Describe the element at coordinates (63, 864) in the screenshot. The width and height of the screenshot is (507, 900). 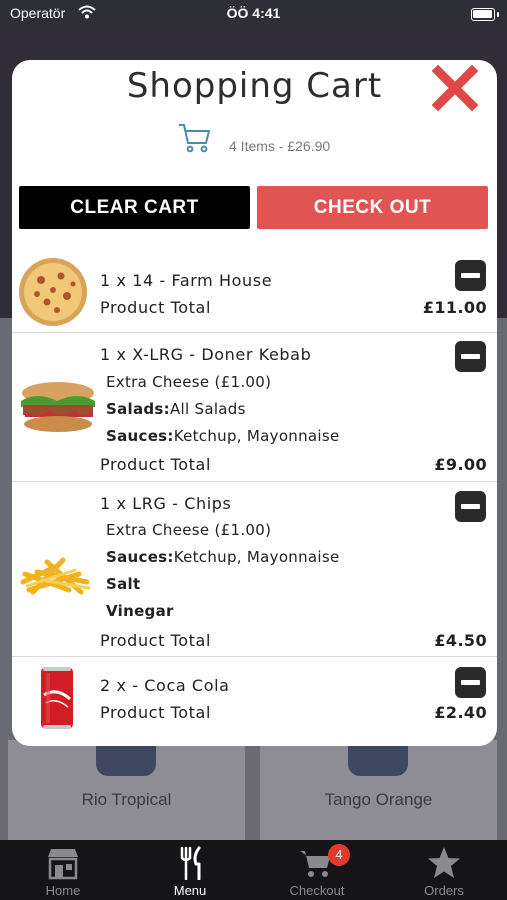
I see `store-icon` at that location.